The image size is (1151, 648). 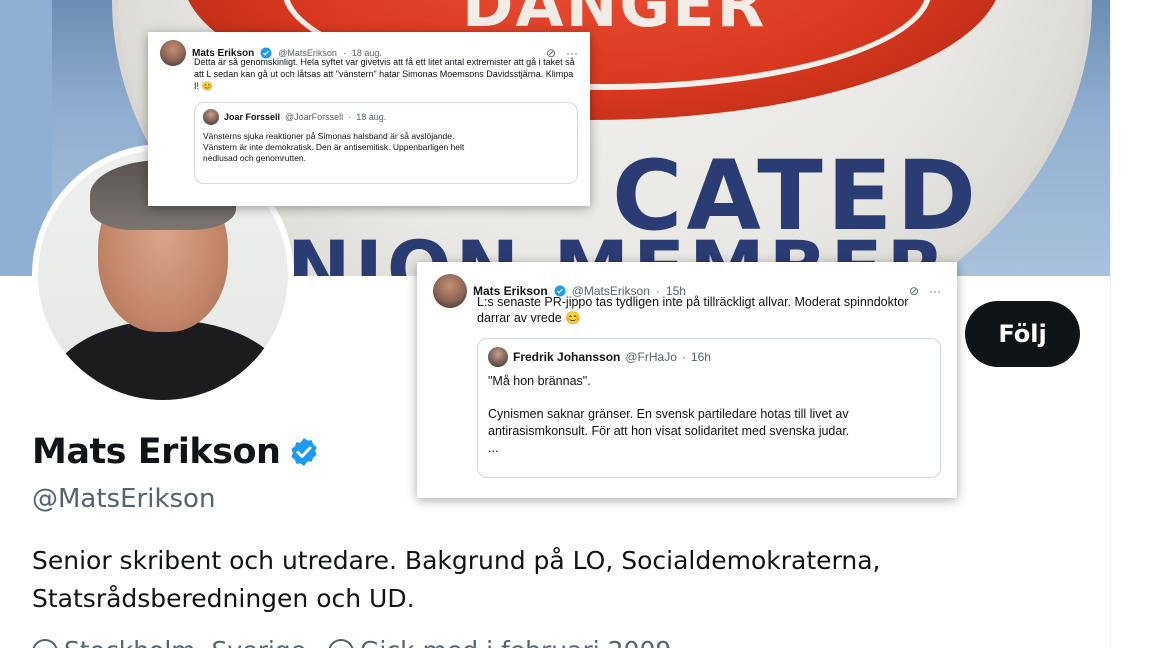 I want to click on location-meta: Stockholm, Sverige, so click(x=169, y=642).